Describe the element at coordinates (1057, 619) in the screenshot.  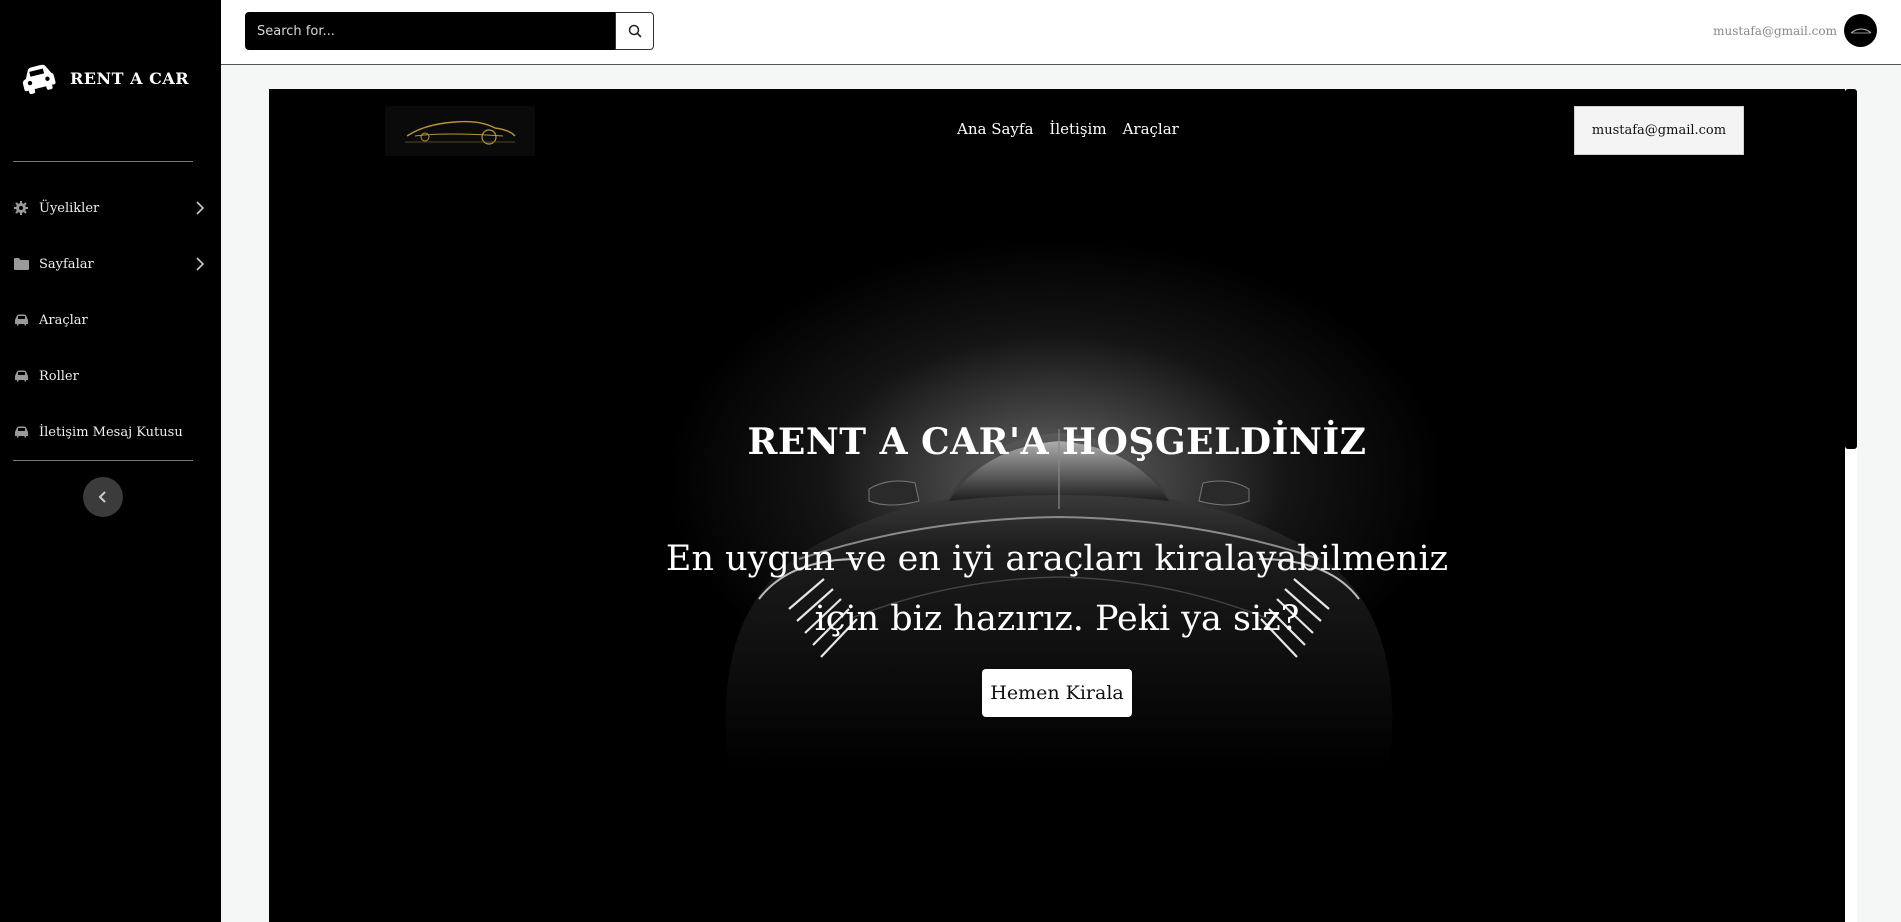
I see `hero-subtitle-line: için biz hazırız. Peki ya siz?` at that location.